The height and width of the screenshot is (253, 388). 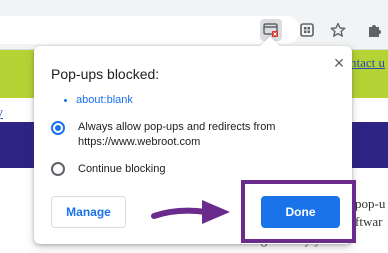 What do you see at coordinates (339, 63) in the screenshot?
I see `close-icon: ×` at bounding box center [339, 63].